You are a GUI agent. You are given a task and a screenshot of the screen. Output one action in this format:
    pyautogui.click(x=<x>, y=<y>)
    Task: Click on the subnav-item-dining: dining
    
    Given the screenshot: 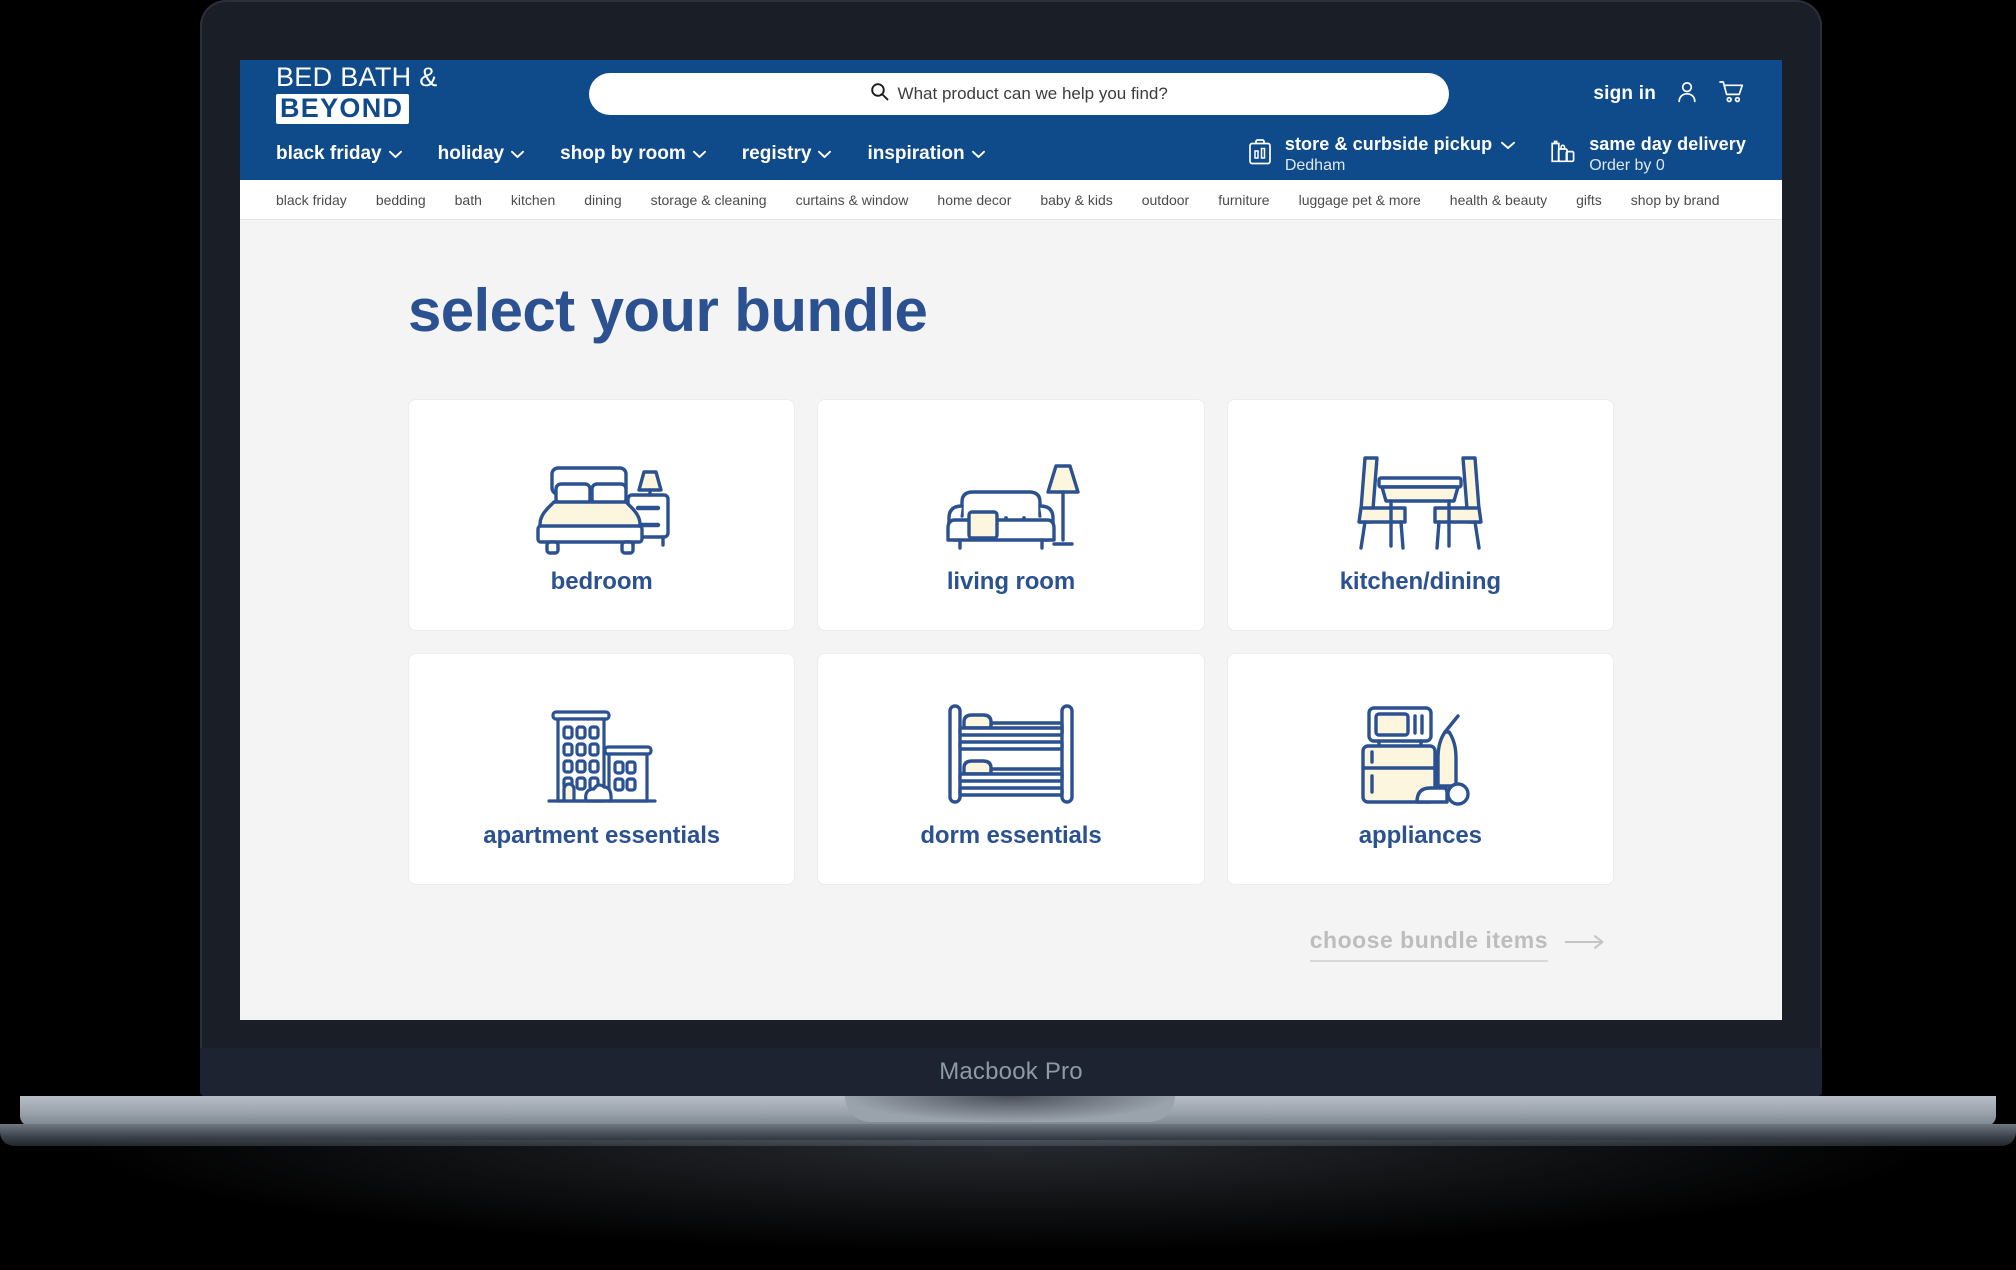 What is the action you would take?
    pyautogui.click(x=602, y=200)
    